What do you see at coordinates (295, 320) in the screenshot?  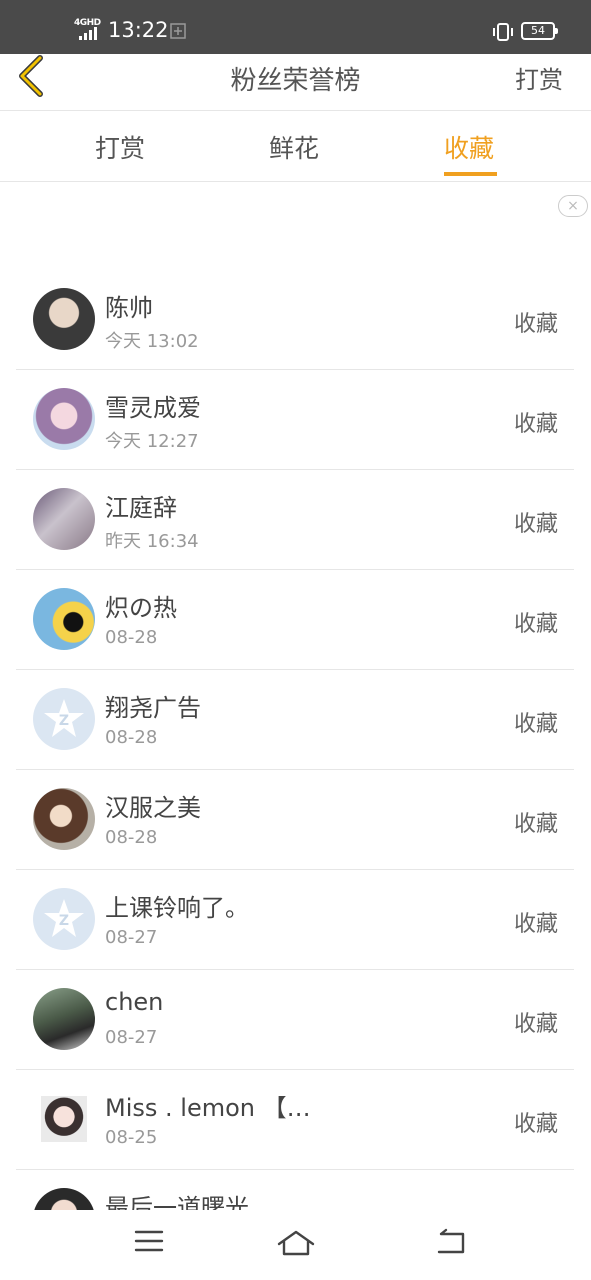 I see `list-item: 陈帅 今天 13:02 收藏` at bounding box center [295, 320].